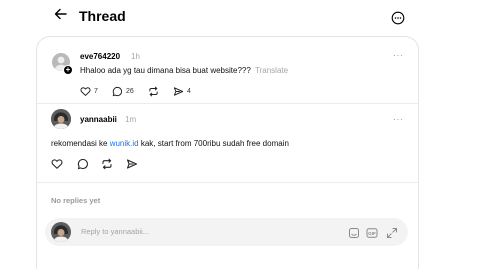 This screenshot has width=500, height=269. Describe the element at coordinates (135, 56) in the screenshot. I see `post-time: 1h` at that location.